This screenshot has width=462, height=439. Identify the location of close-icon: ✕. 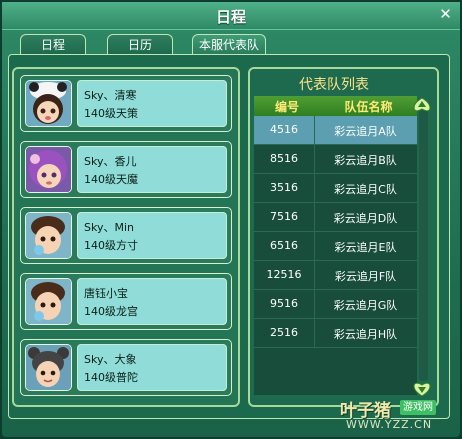
(445, 14).